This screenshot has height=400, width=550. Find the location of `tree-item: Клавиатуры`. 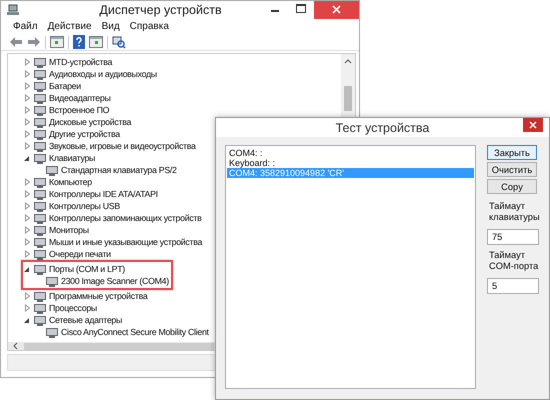

tree-item: Клавиатуры is located at coordinates (72, 158).